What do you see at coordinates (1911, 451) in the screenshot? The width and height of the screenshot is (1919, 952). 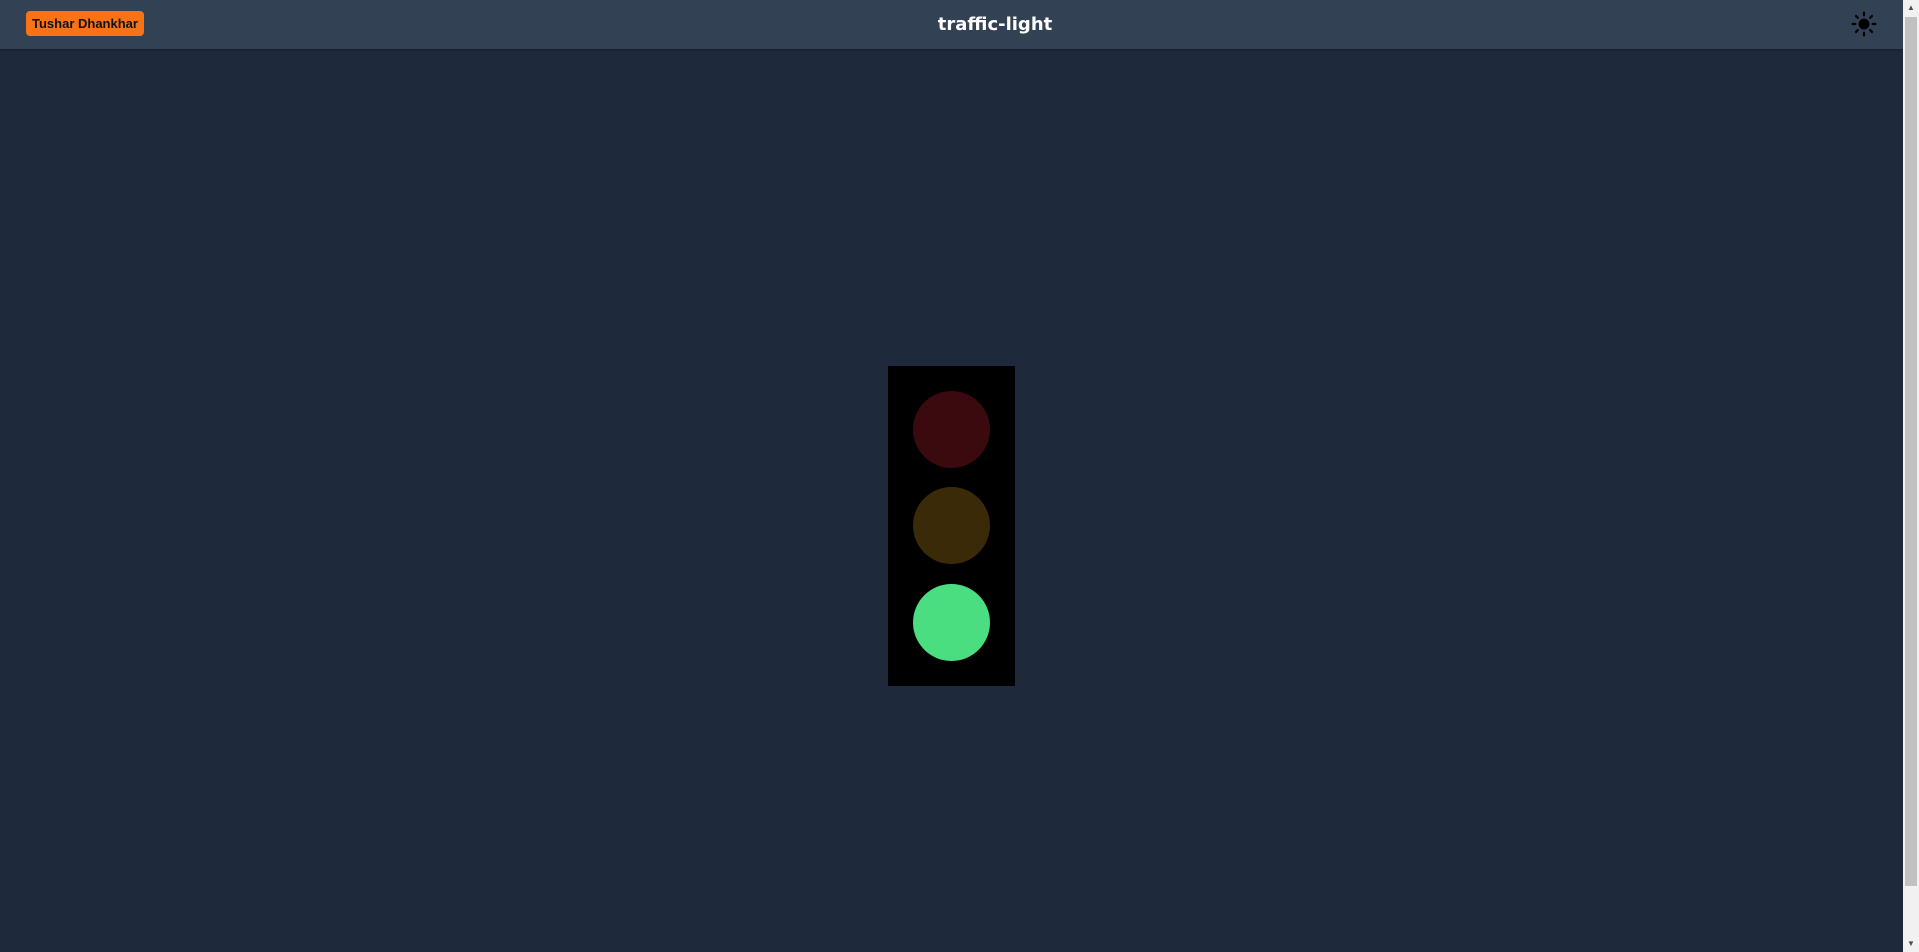 I see `scrollbar-thumb` at bounding box center [1911, 451].